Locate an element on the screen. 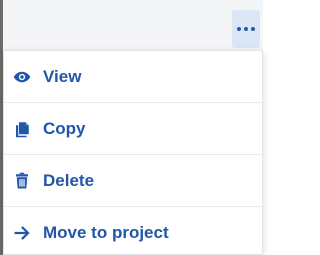 The height and width of the screenshot is (255, 320). menu-item-label: Move to project is located at coordinates (106, 232).